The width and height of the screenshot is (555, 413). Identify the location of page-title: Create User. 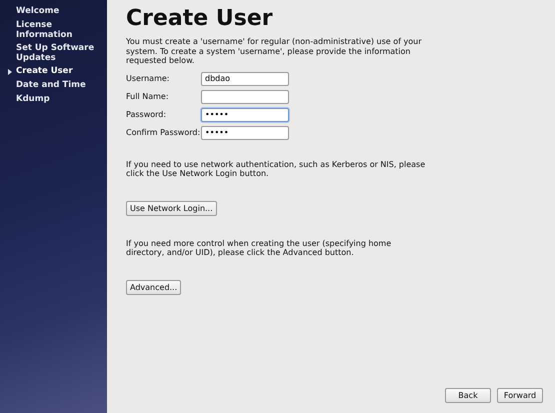
(199, 18).